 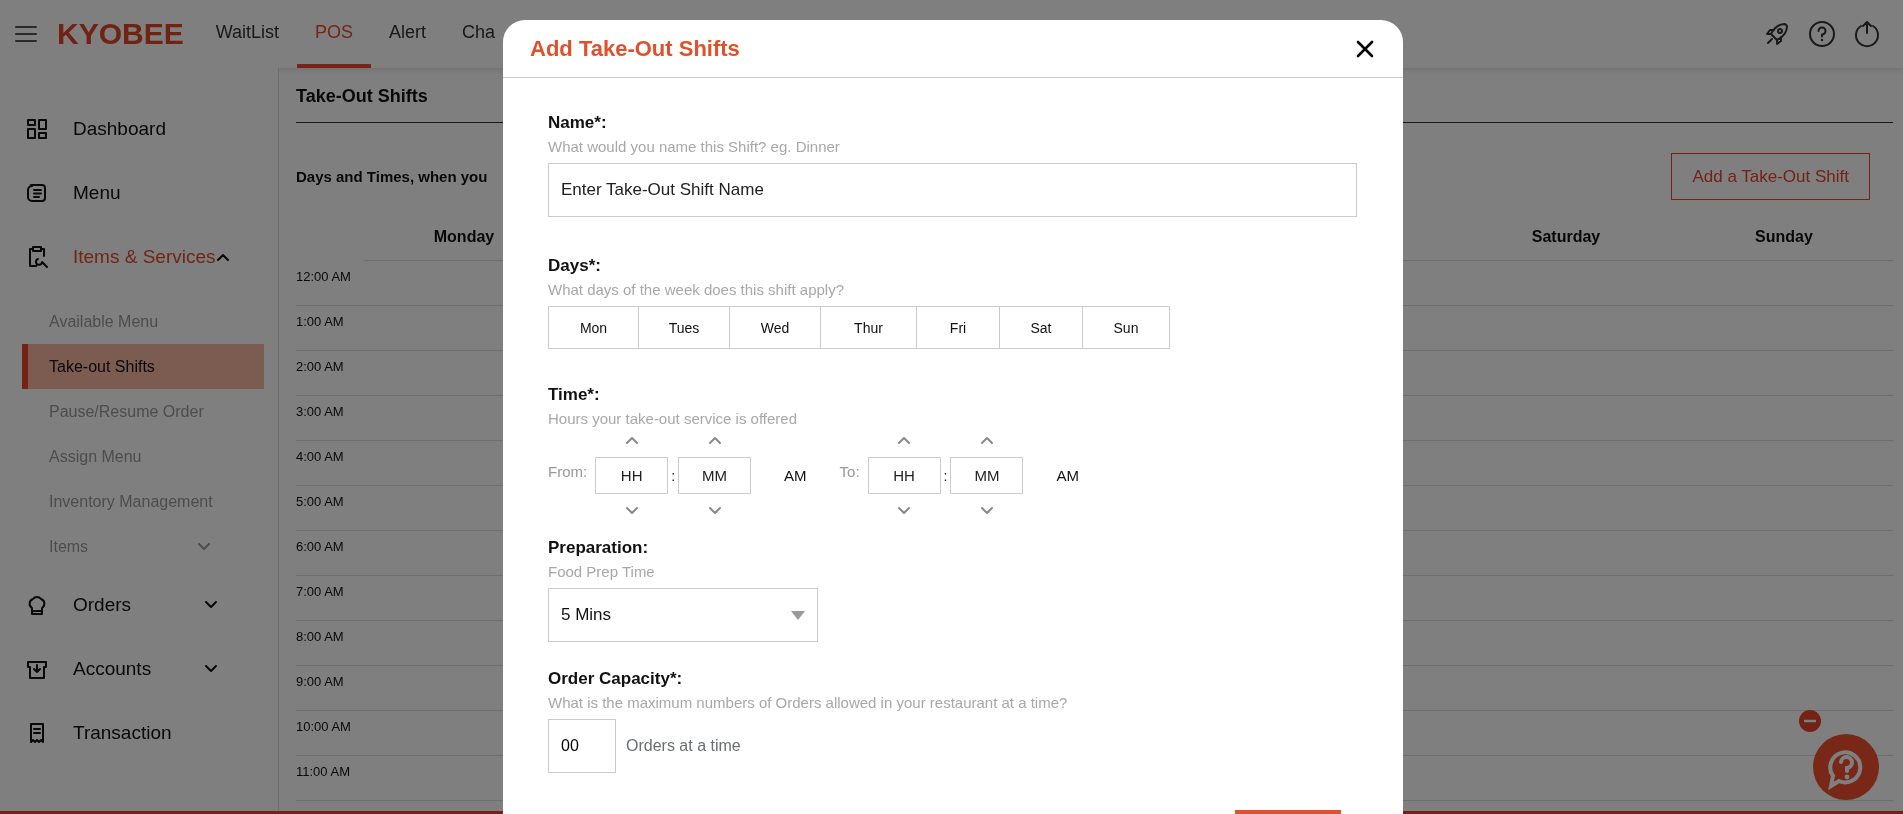 I want to click on hint-text: Hours your take-out service is offered, so click(x=673, y=419).